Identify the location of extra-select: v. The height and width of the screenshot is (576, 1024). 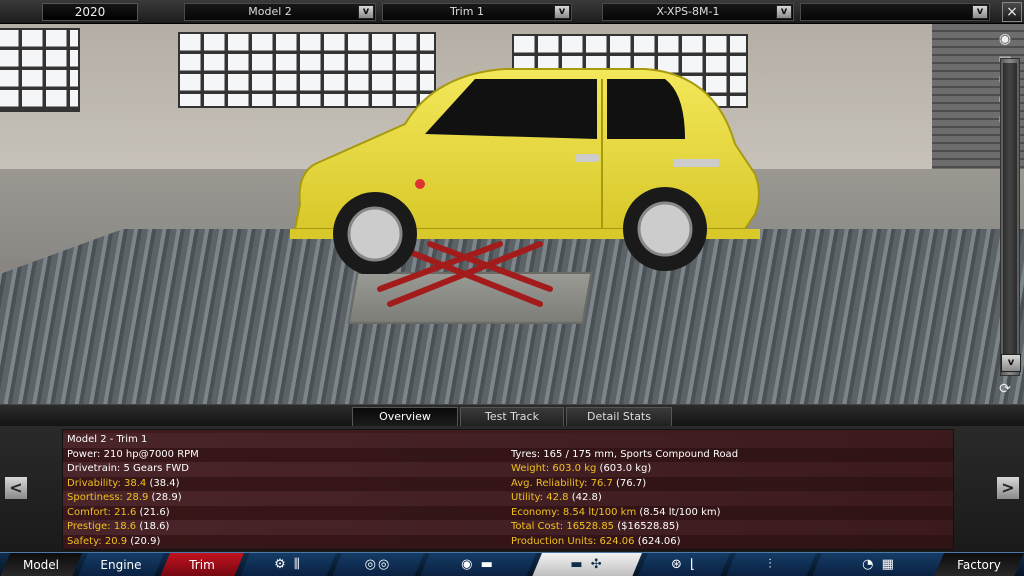
(895, 12).